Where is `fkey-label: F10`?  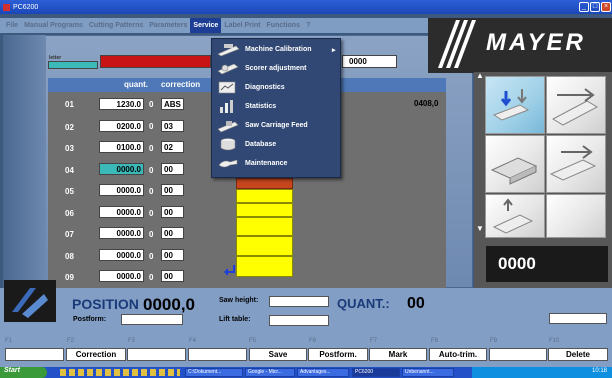
fkey-label: F10 is located at coordinates (554, 341).